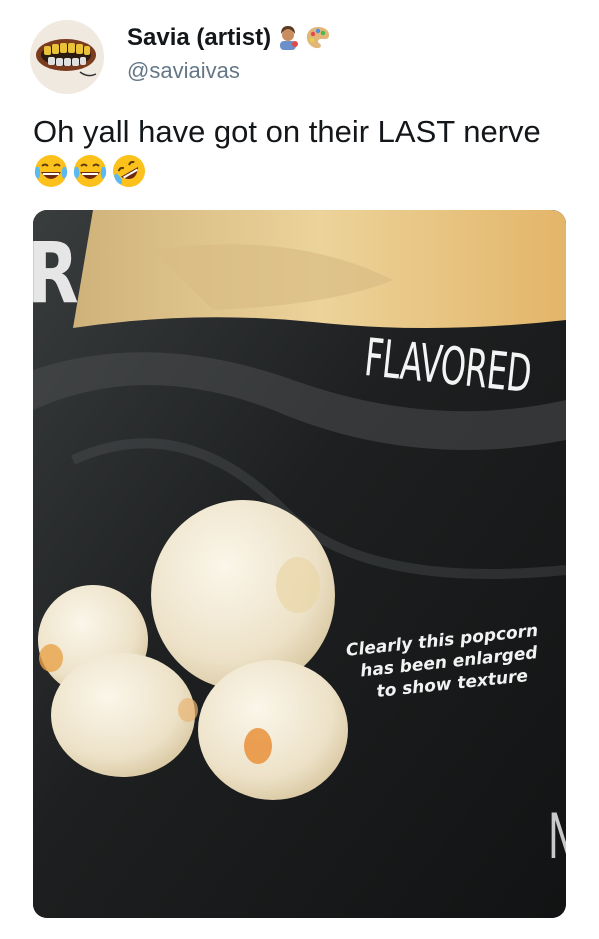 The height and width of the screenshot is (939, 599). What do you see at coordinates (557, 836) in the screenshot?
I see `edge-letter-fragment: N` at bounding box center [557, 836].